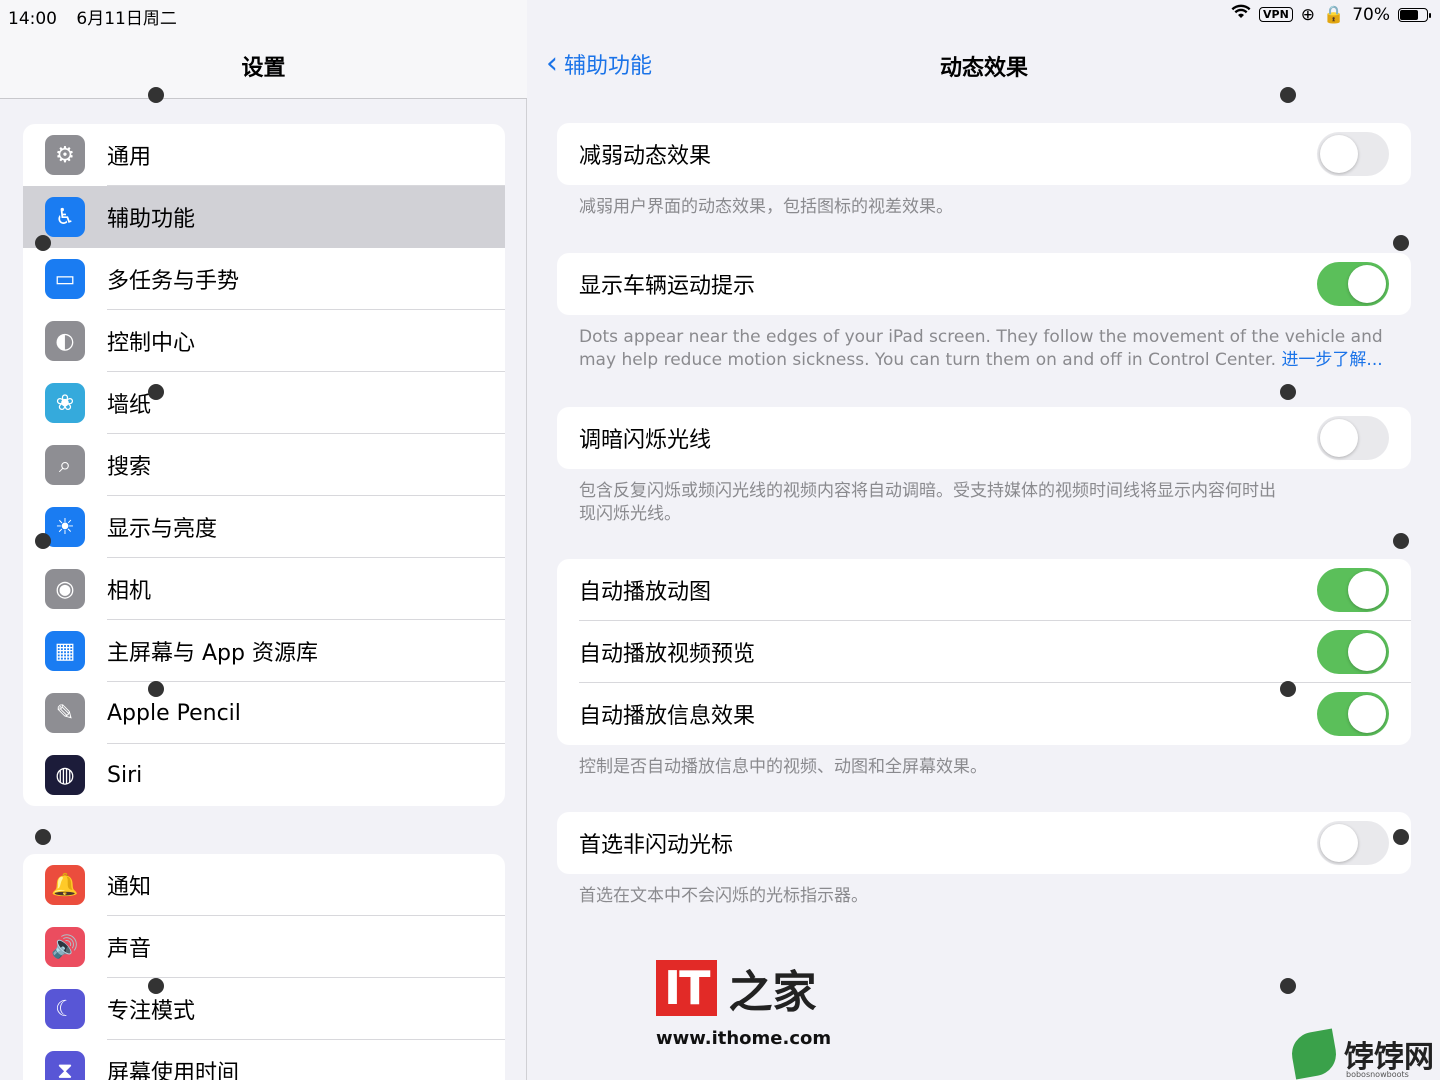 The image size is (1440, 1080). Describe the element at coordinates (264, 527) in the screenshot. I see `sidebar-item: ☀ 显示与亮度` at that location.